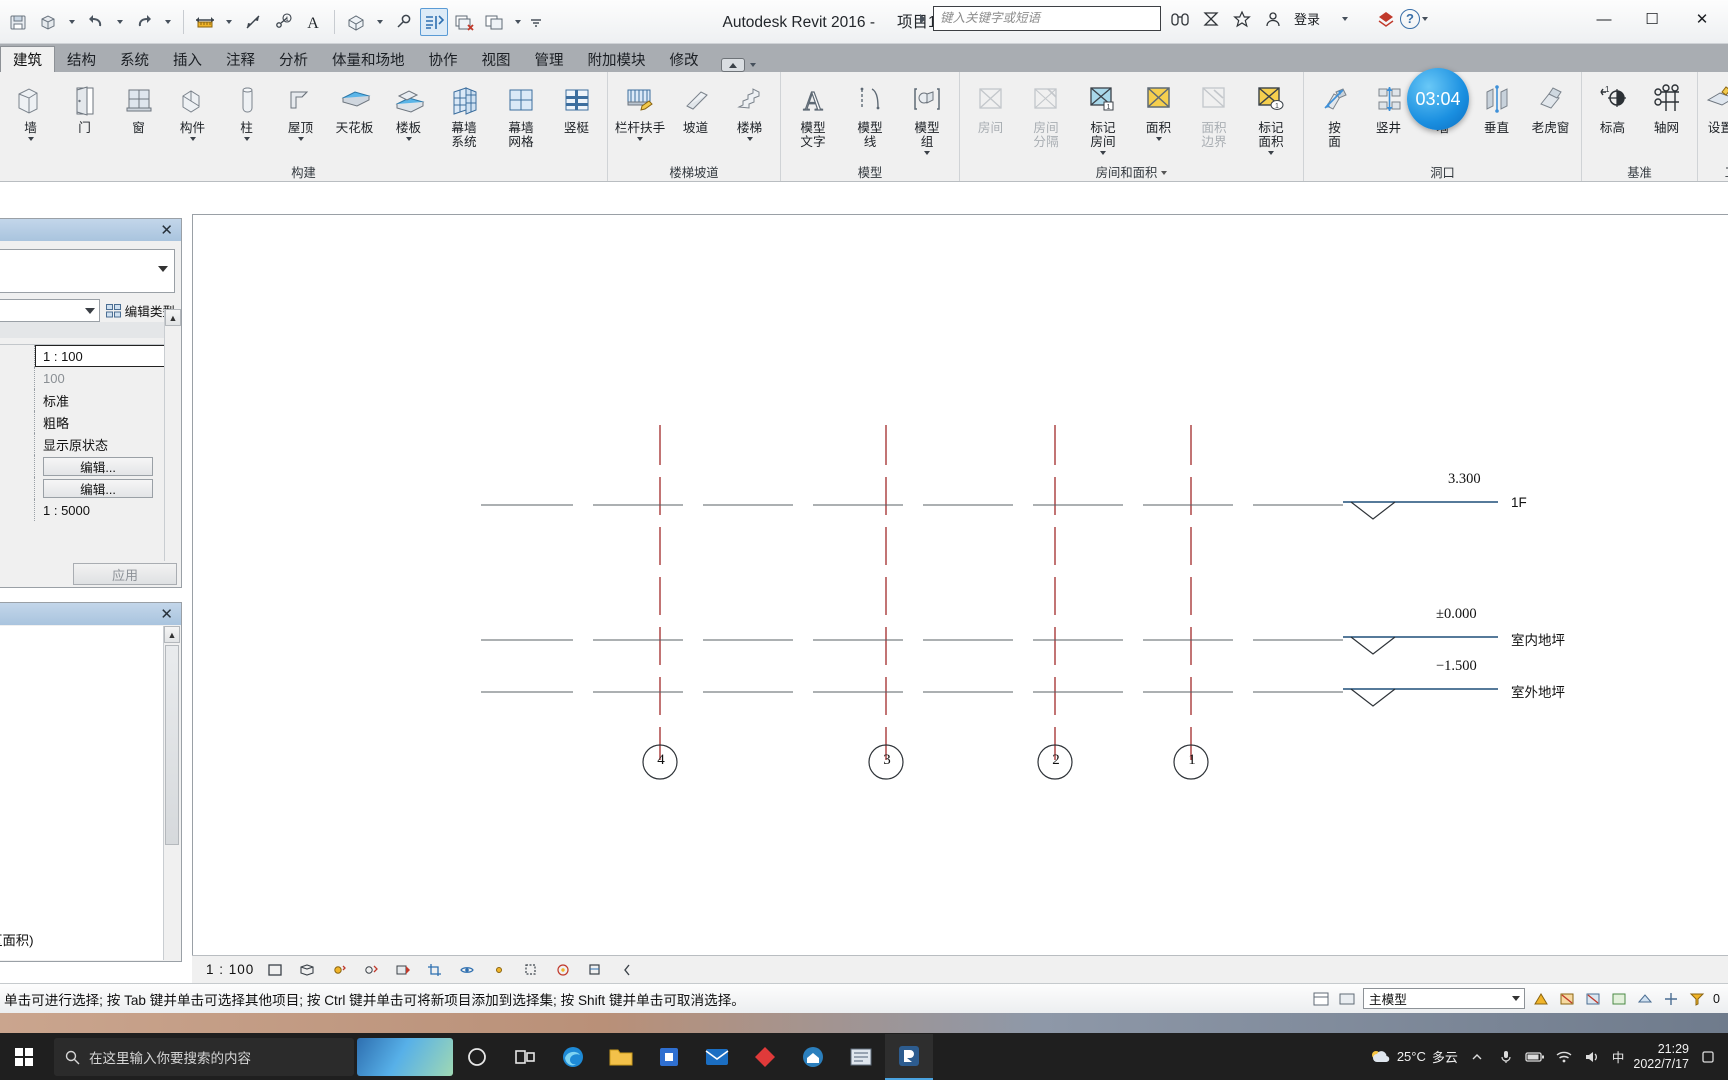 This screenshot has height=1080, width=1728. Describe the element at coordinates (120, 22) in the screenshot. I see `undo-dropdown-icon` at that location.